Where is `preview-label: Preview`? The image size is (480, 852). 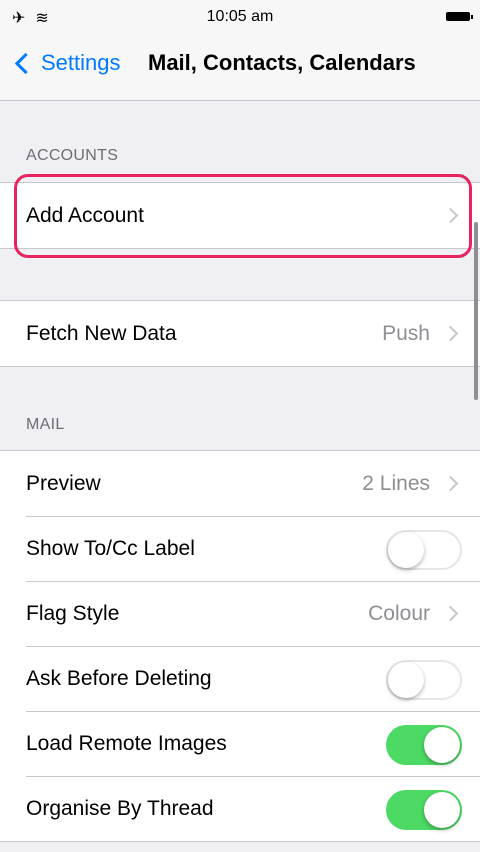
preview-label: Preview is located at coordinates (63, 483).